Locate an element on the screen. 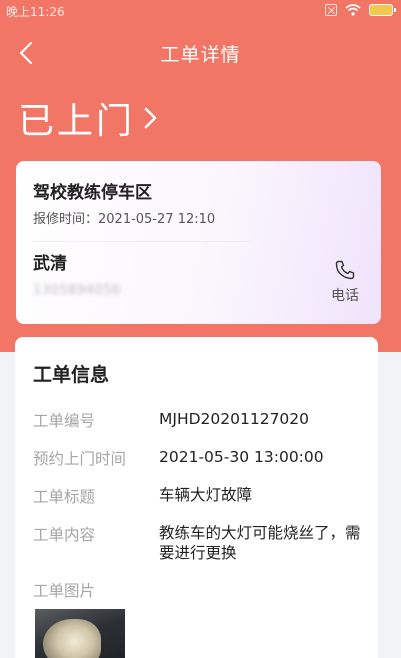 This screenshot has width=401, height=658. order-status-label: 已上门 is located at coordinates (77, 121).